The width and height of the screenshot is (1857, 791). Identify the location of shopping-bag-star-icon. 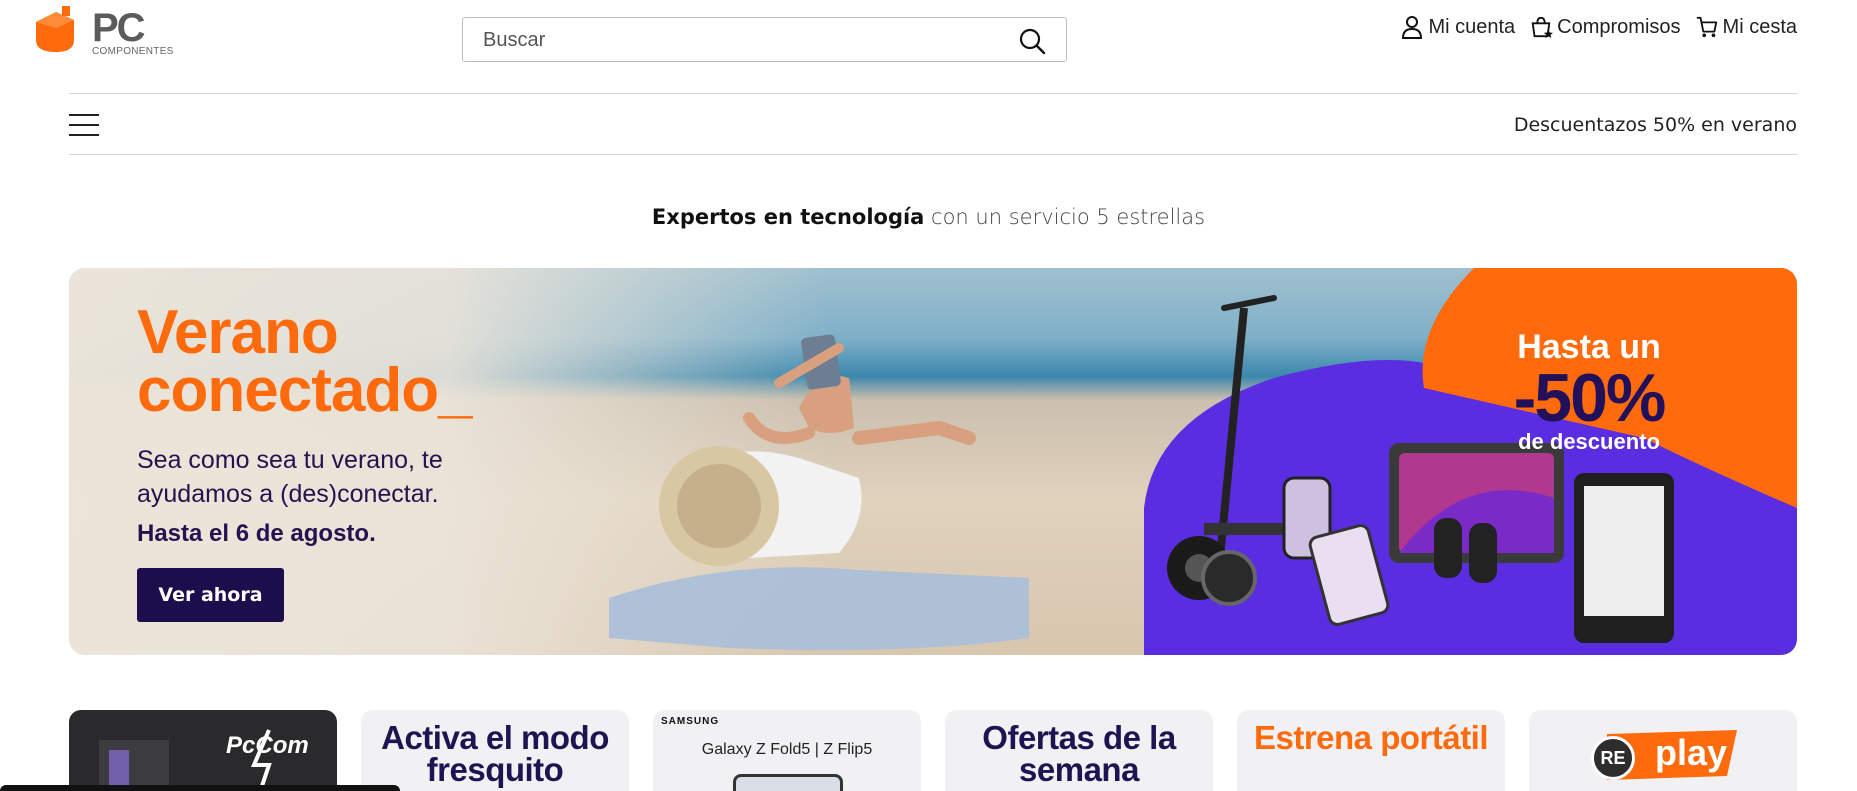
(1542, 27).